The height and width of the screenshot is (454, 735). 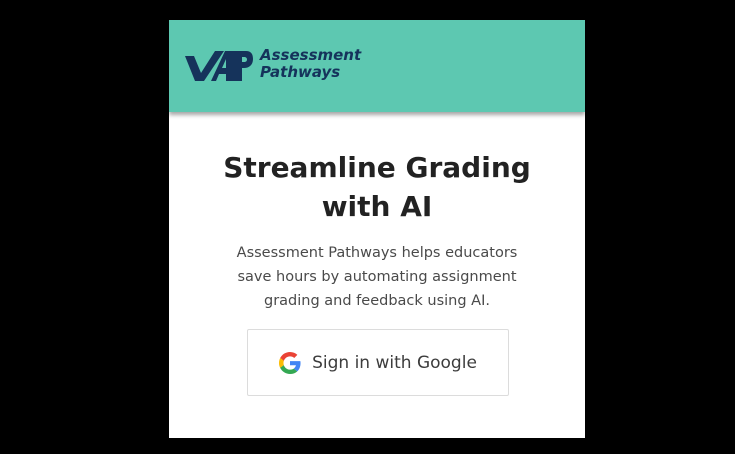 I want to click on google-sign-in-button: Sign in with Google, so click(x=378, y=362).